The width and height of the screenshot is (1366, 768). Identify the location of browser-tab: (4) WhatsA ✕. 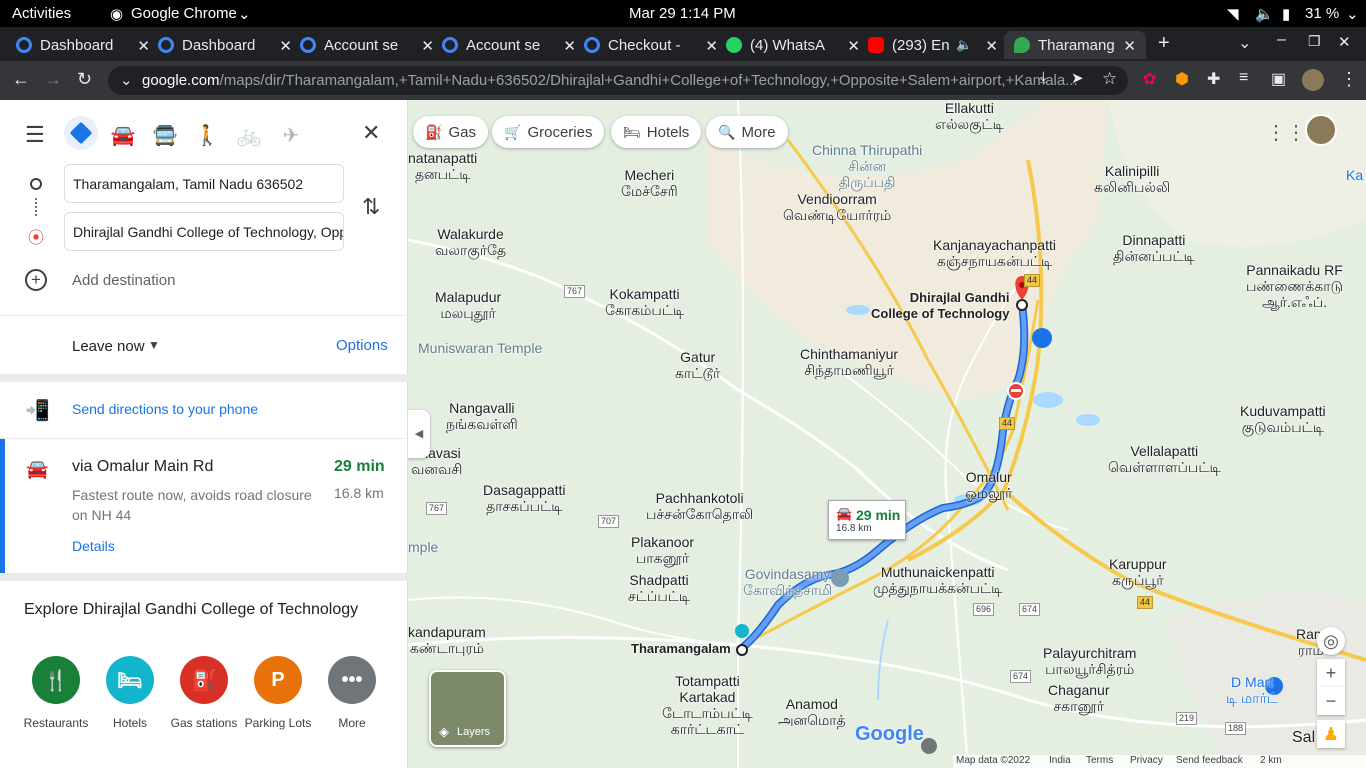
(793, 45).